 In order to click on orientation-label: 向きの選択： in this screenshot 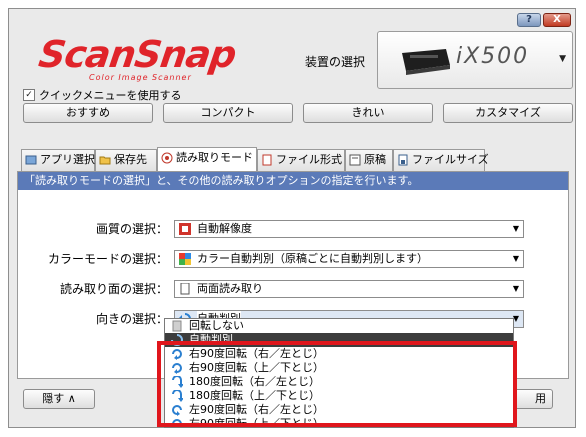, I will do `click(131, 319)`.